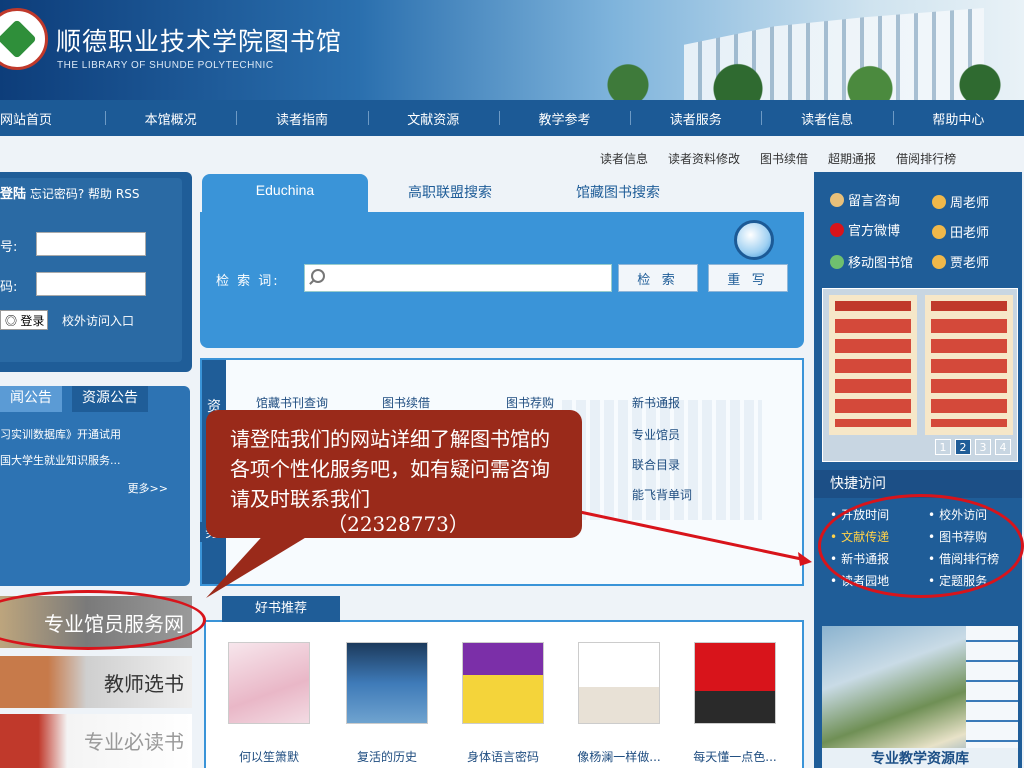  I want to click on nav-home: 网站首页, so click(52, 118).